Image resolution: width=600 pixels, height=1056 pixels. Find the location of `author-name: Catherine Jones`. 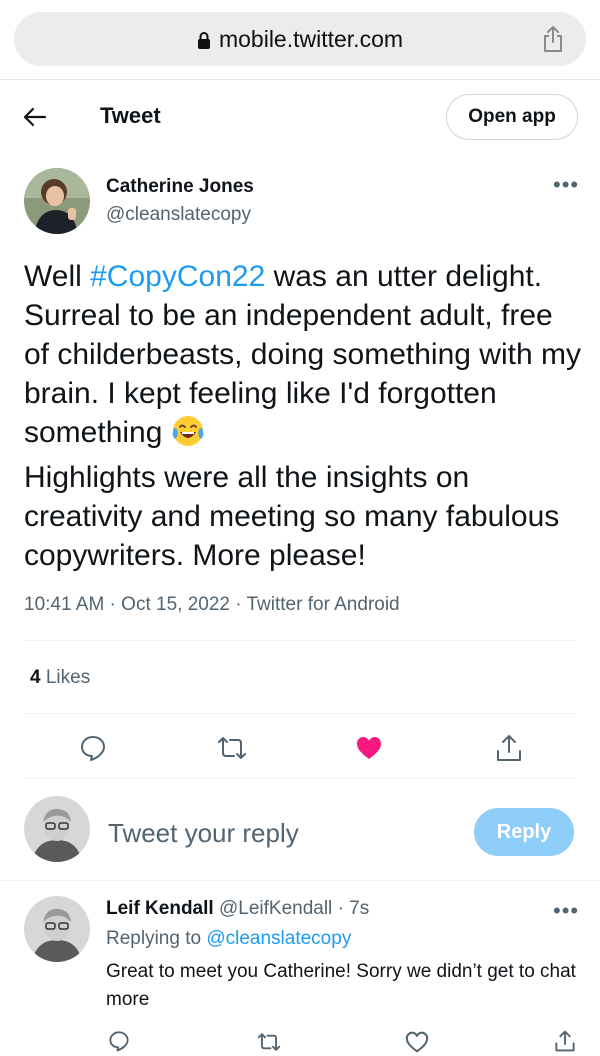

author-name: Catherine Jones is located at coordinates (180, 187).